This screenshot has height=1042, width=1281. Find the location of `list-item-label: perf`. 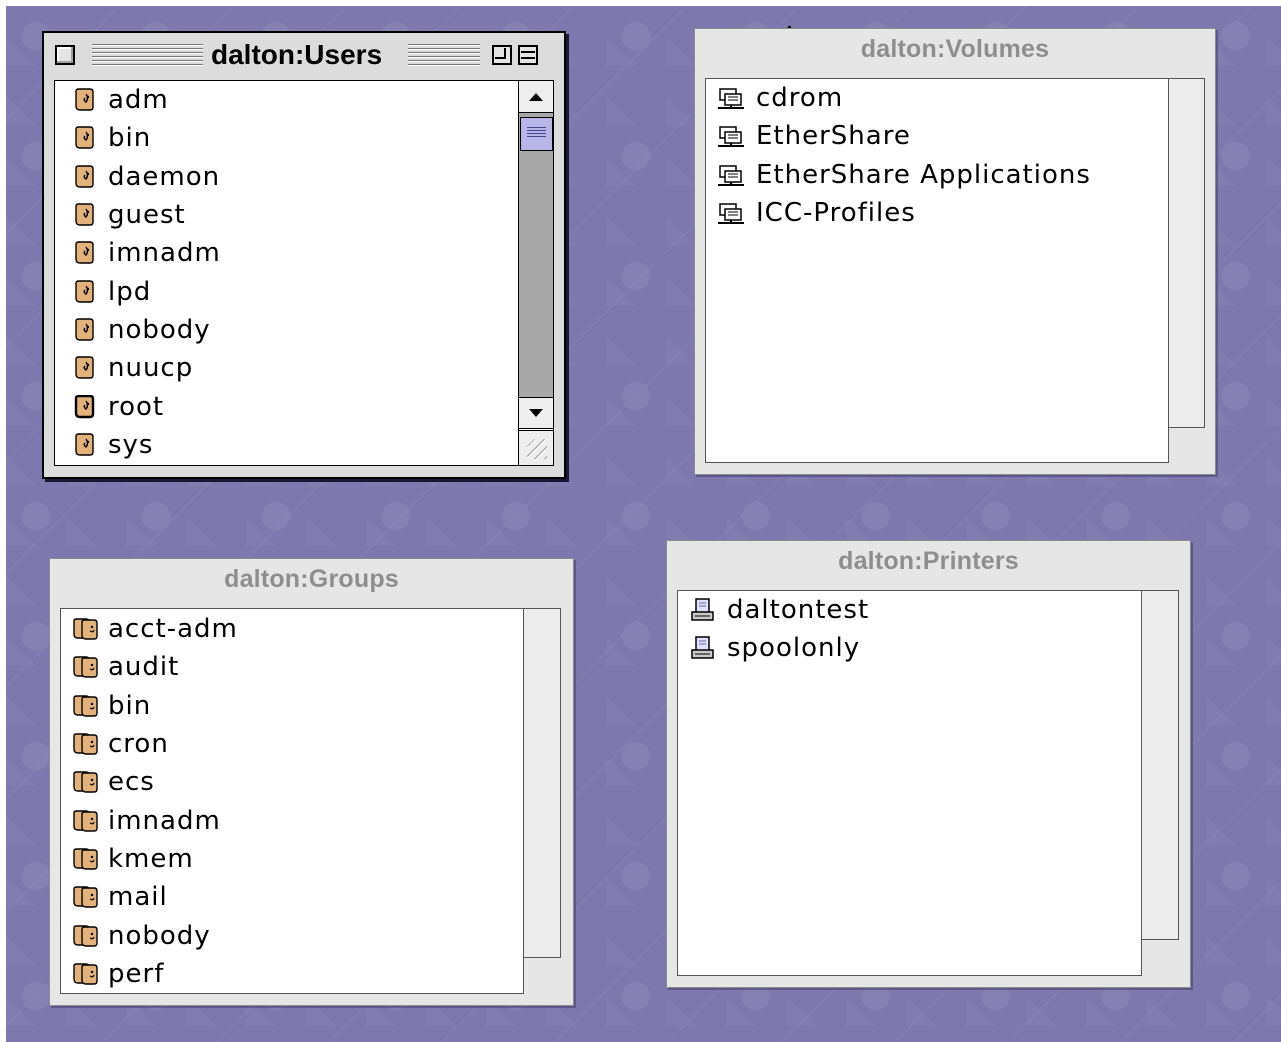

list-item-label: perf is located at coordinates (136, 973).